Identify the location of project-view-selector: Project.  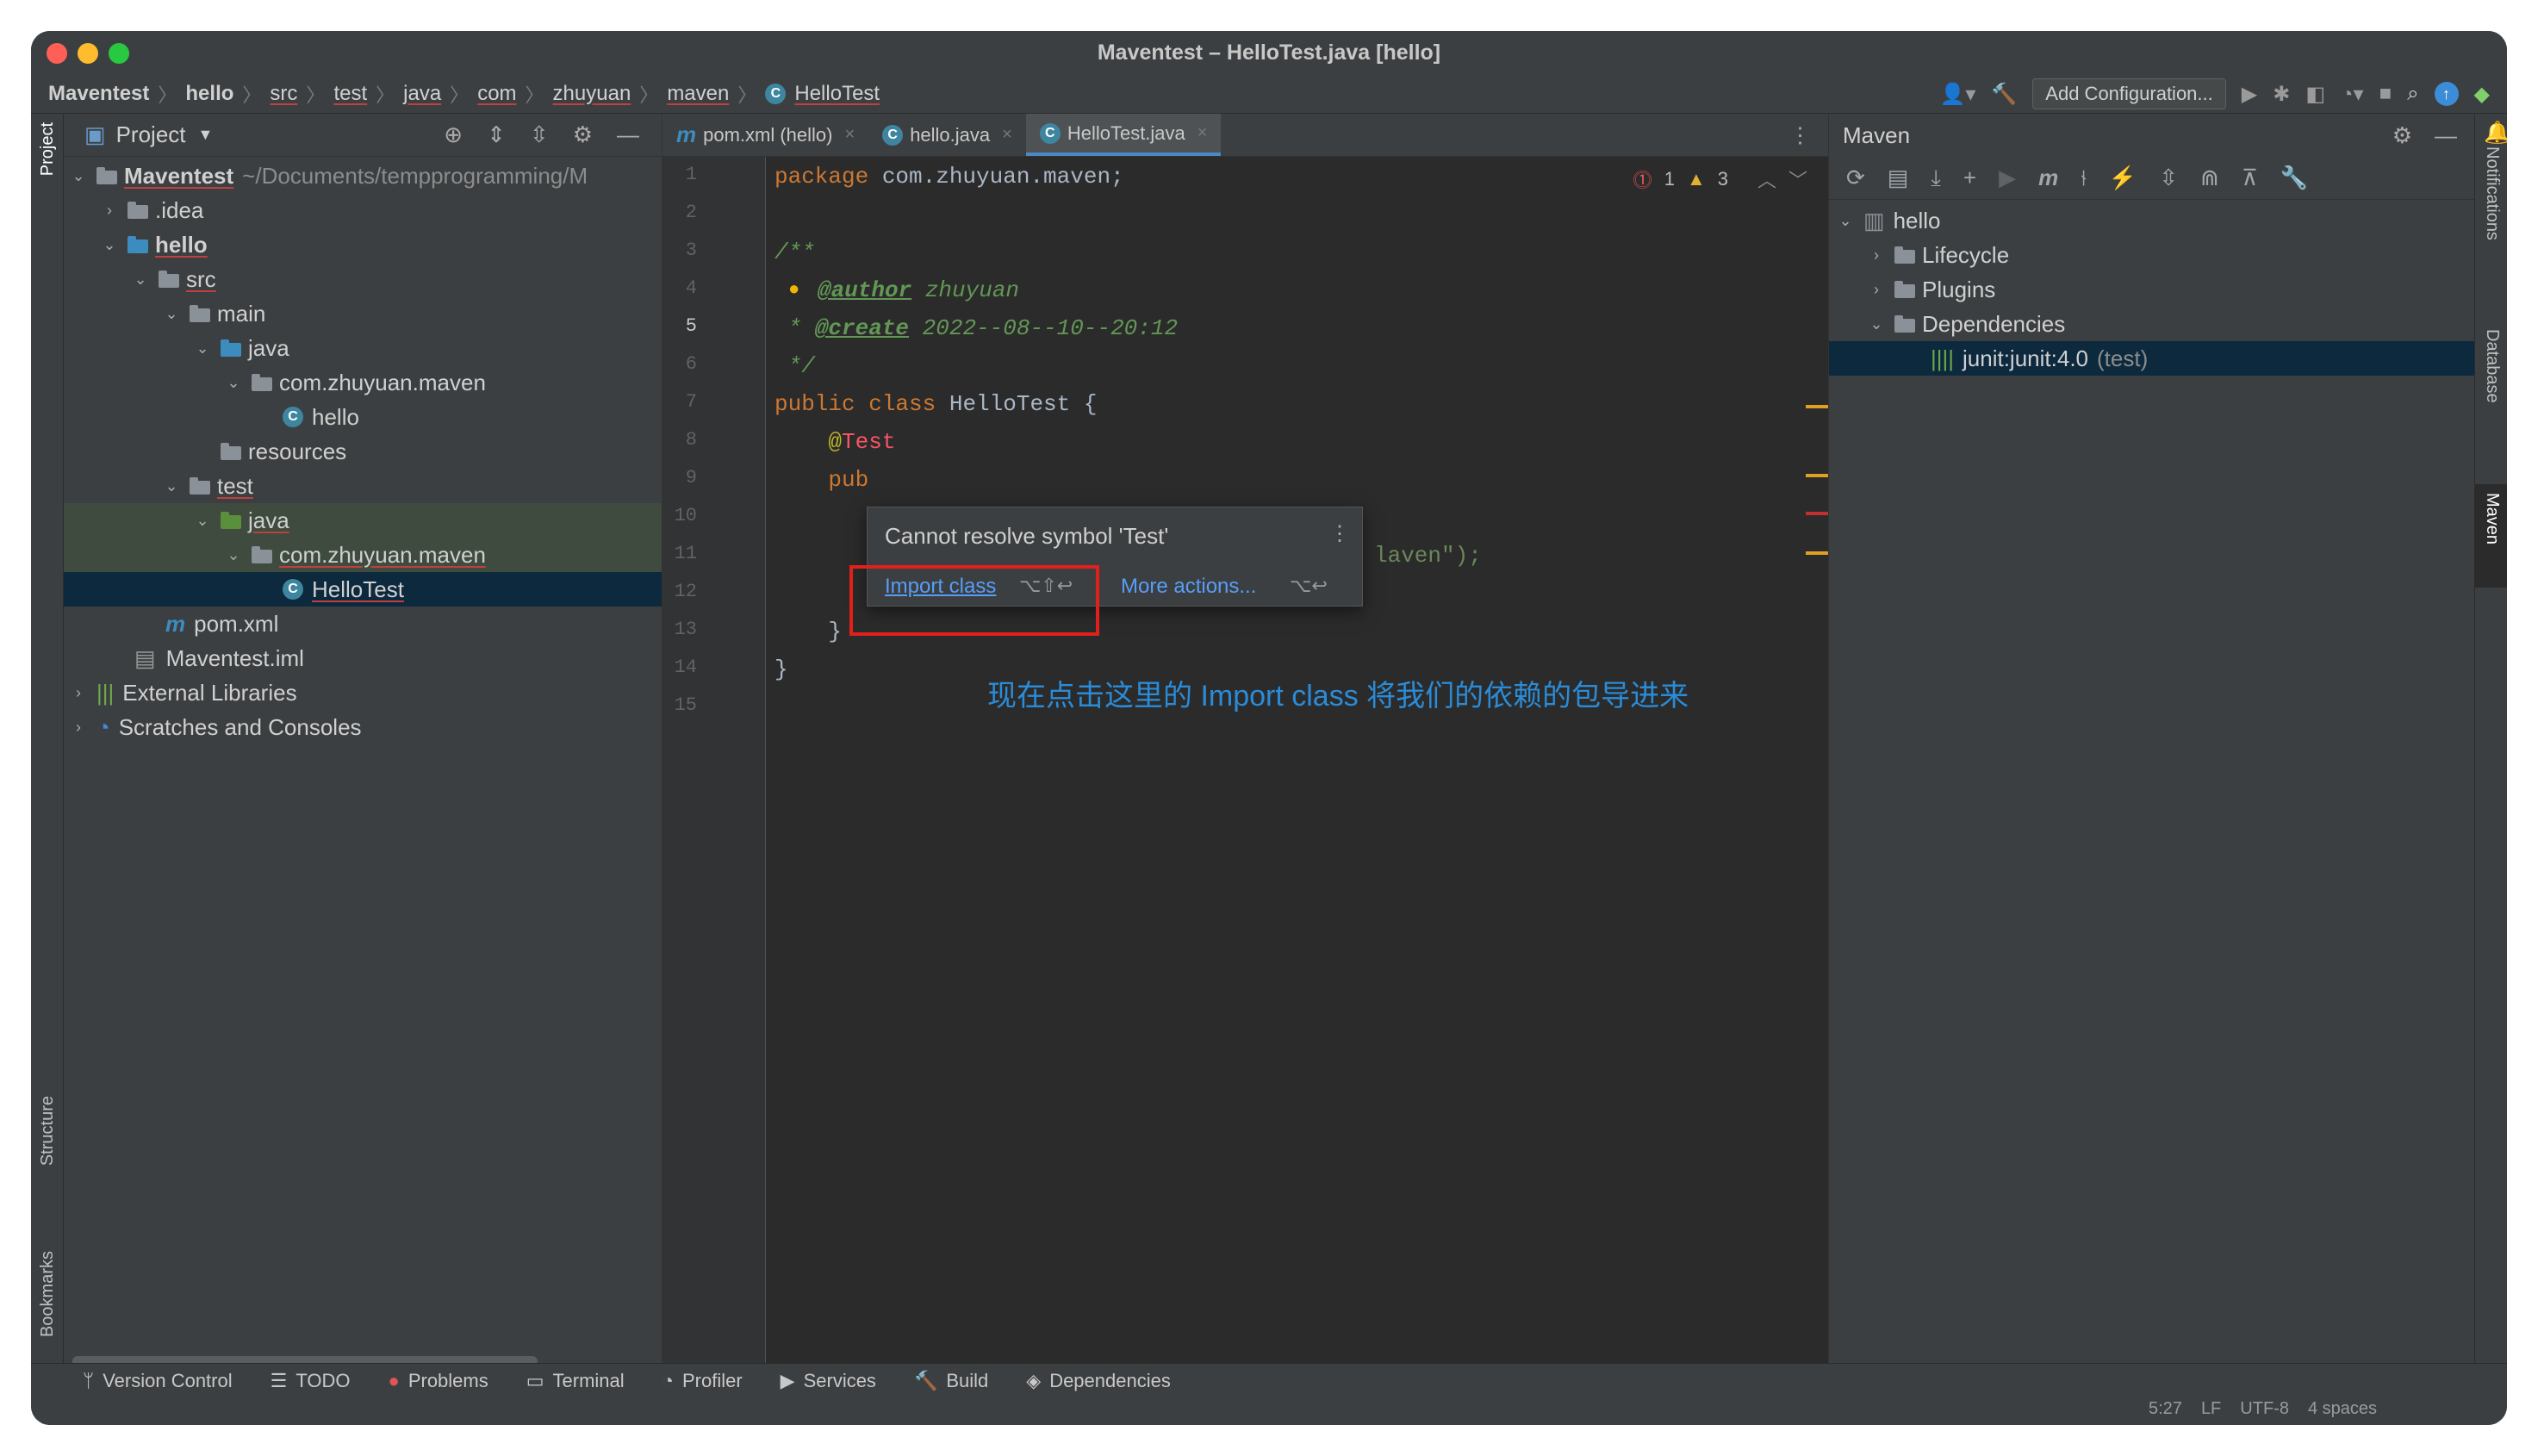
(151, 135).